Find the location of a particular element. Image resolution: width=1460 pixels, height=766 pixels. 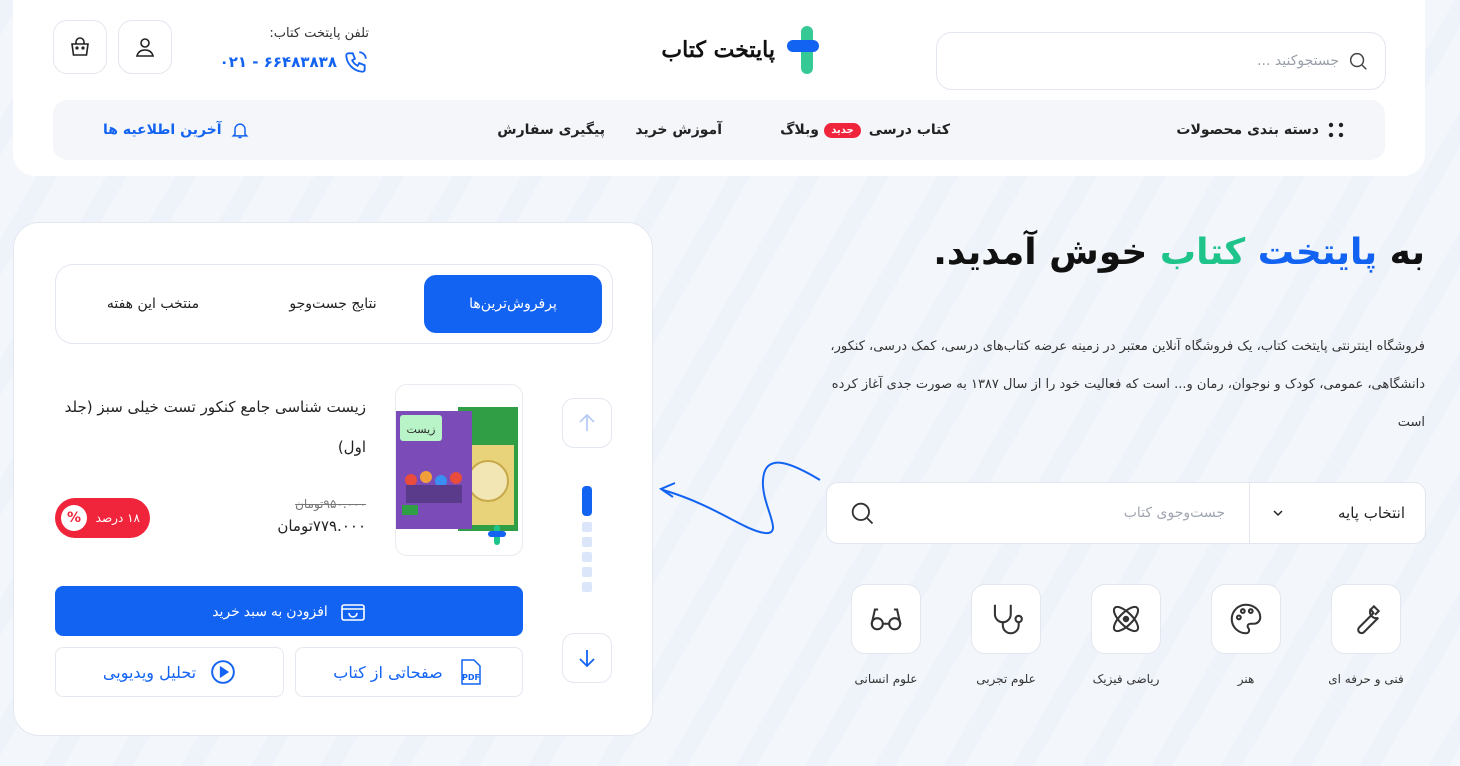

announcements-label: آخرین اطلاعیه ها is located at coordinates (162, 130).